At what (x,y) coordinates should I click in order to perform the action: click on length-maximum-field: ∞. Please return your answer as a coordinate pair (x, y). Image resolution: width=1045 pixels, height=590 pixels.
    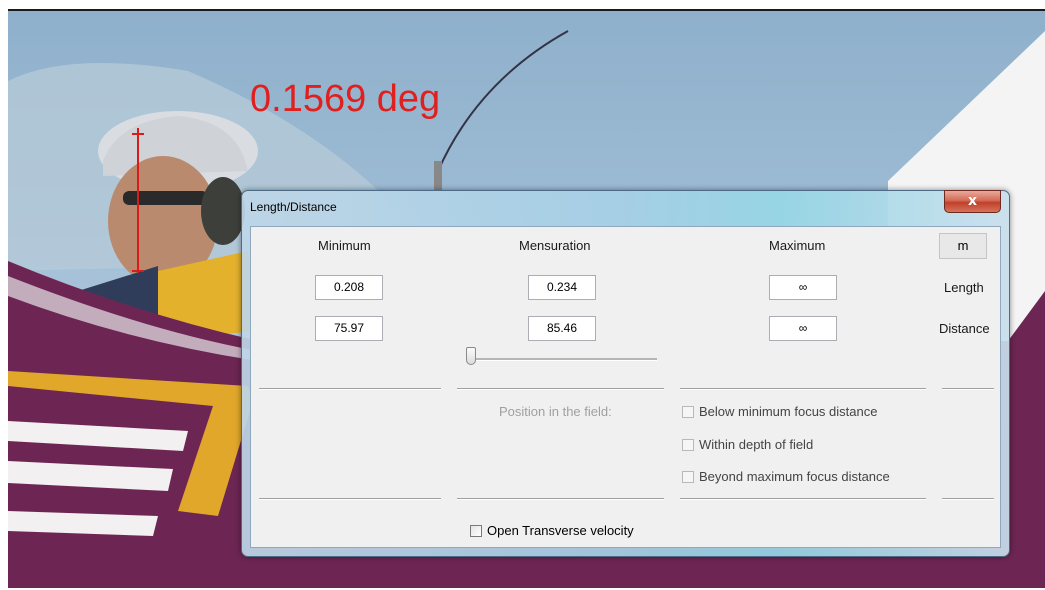
    Looking at the image, I should click on (803, 287).